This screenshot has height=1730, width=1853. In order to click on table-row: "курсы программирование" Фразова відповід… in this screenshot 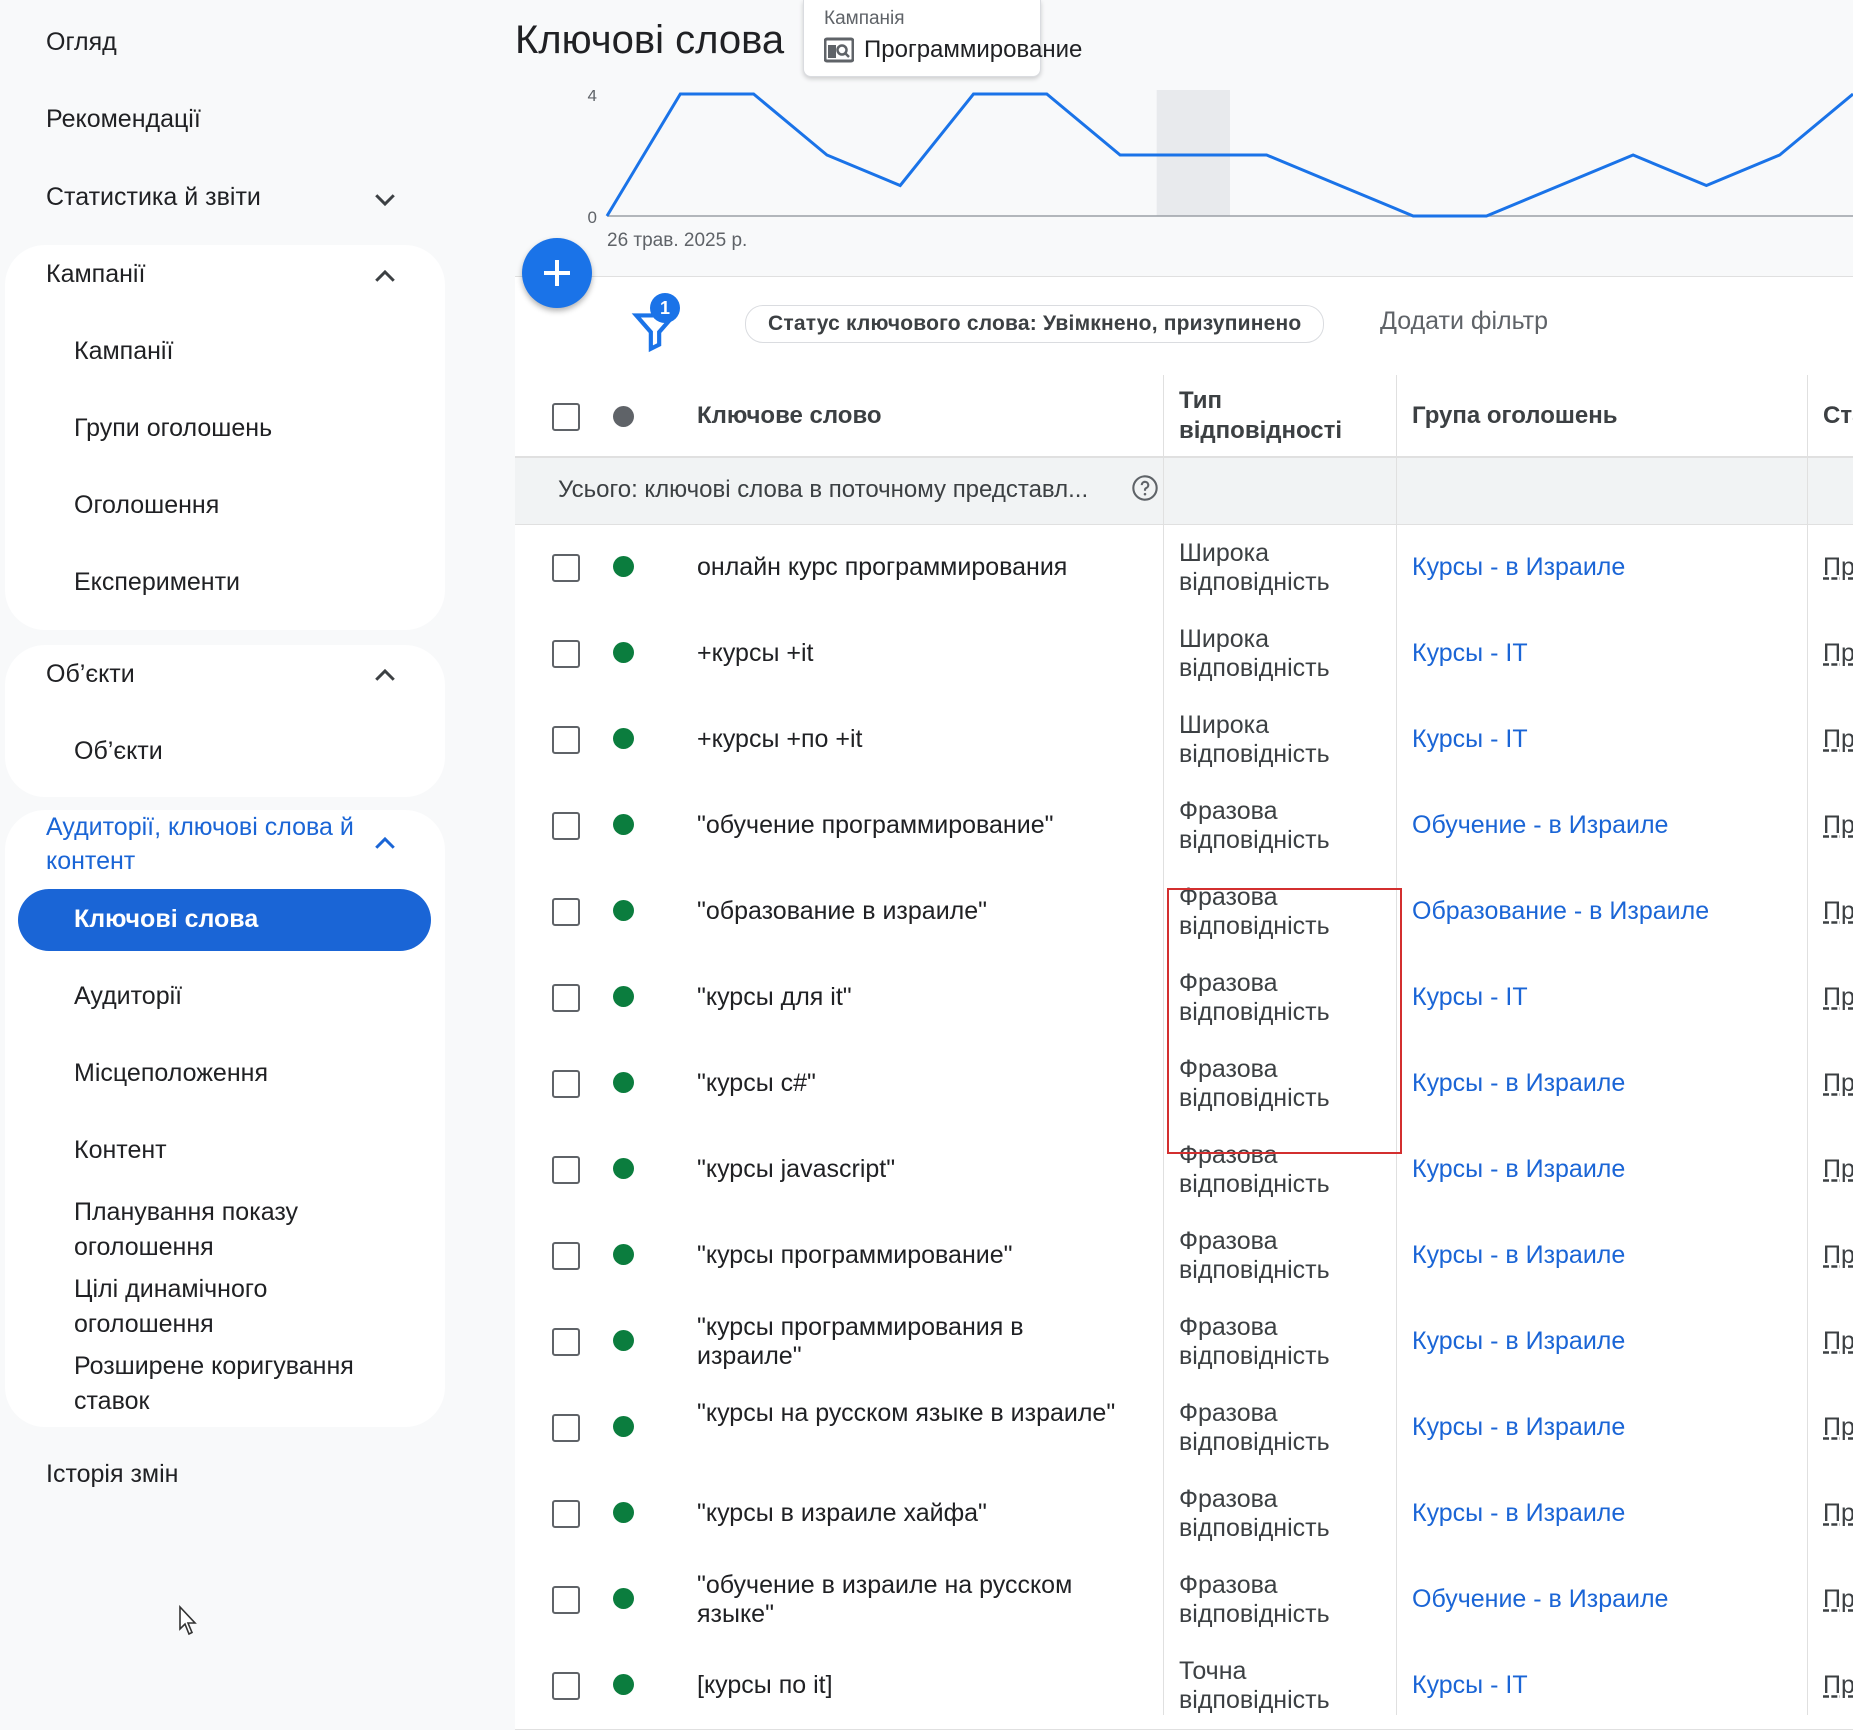, I will do `click(1184, 1256)`.